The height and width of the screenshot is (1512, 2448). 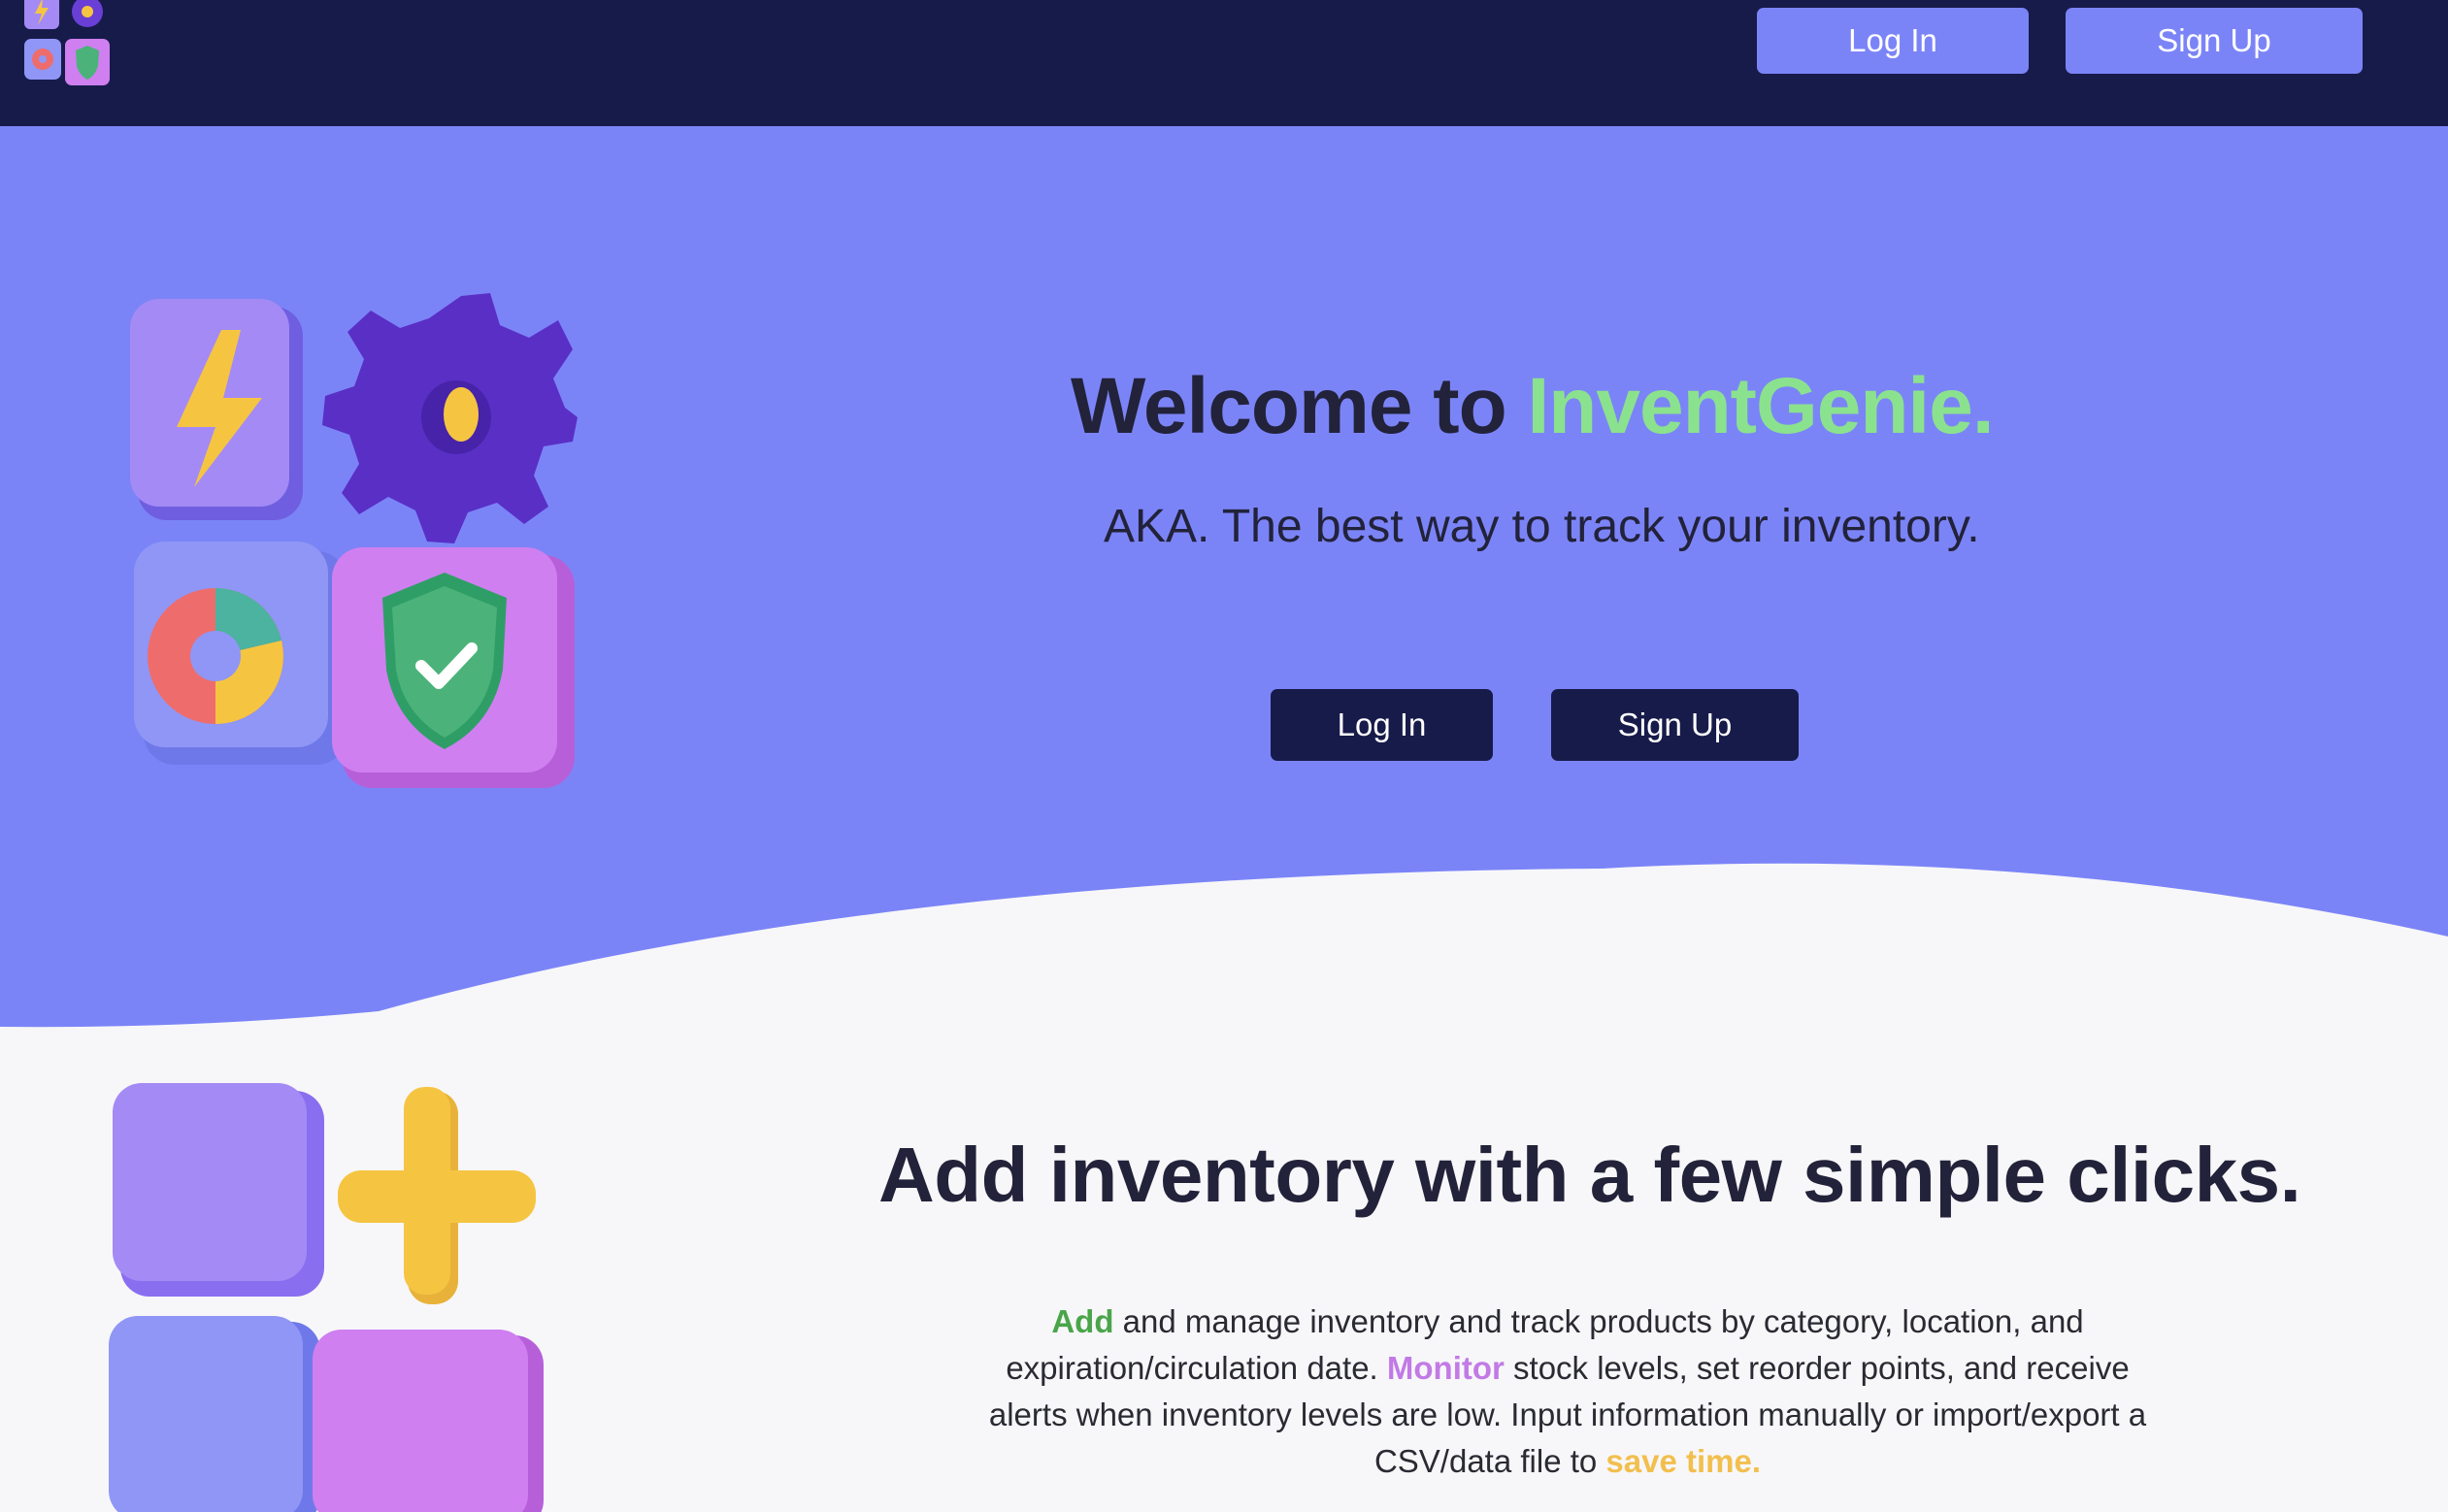 I want to click on purple-block, so click(x=218, y=1190).